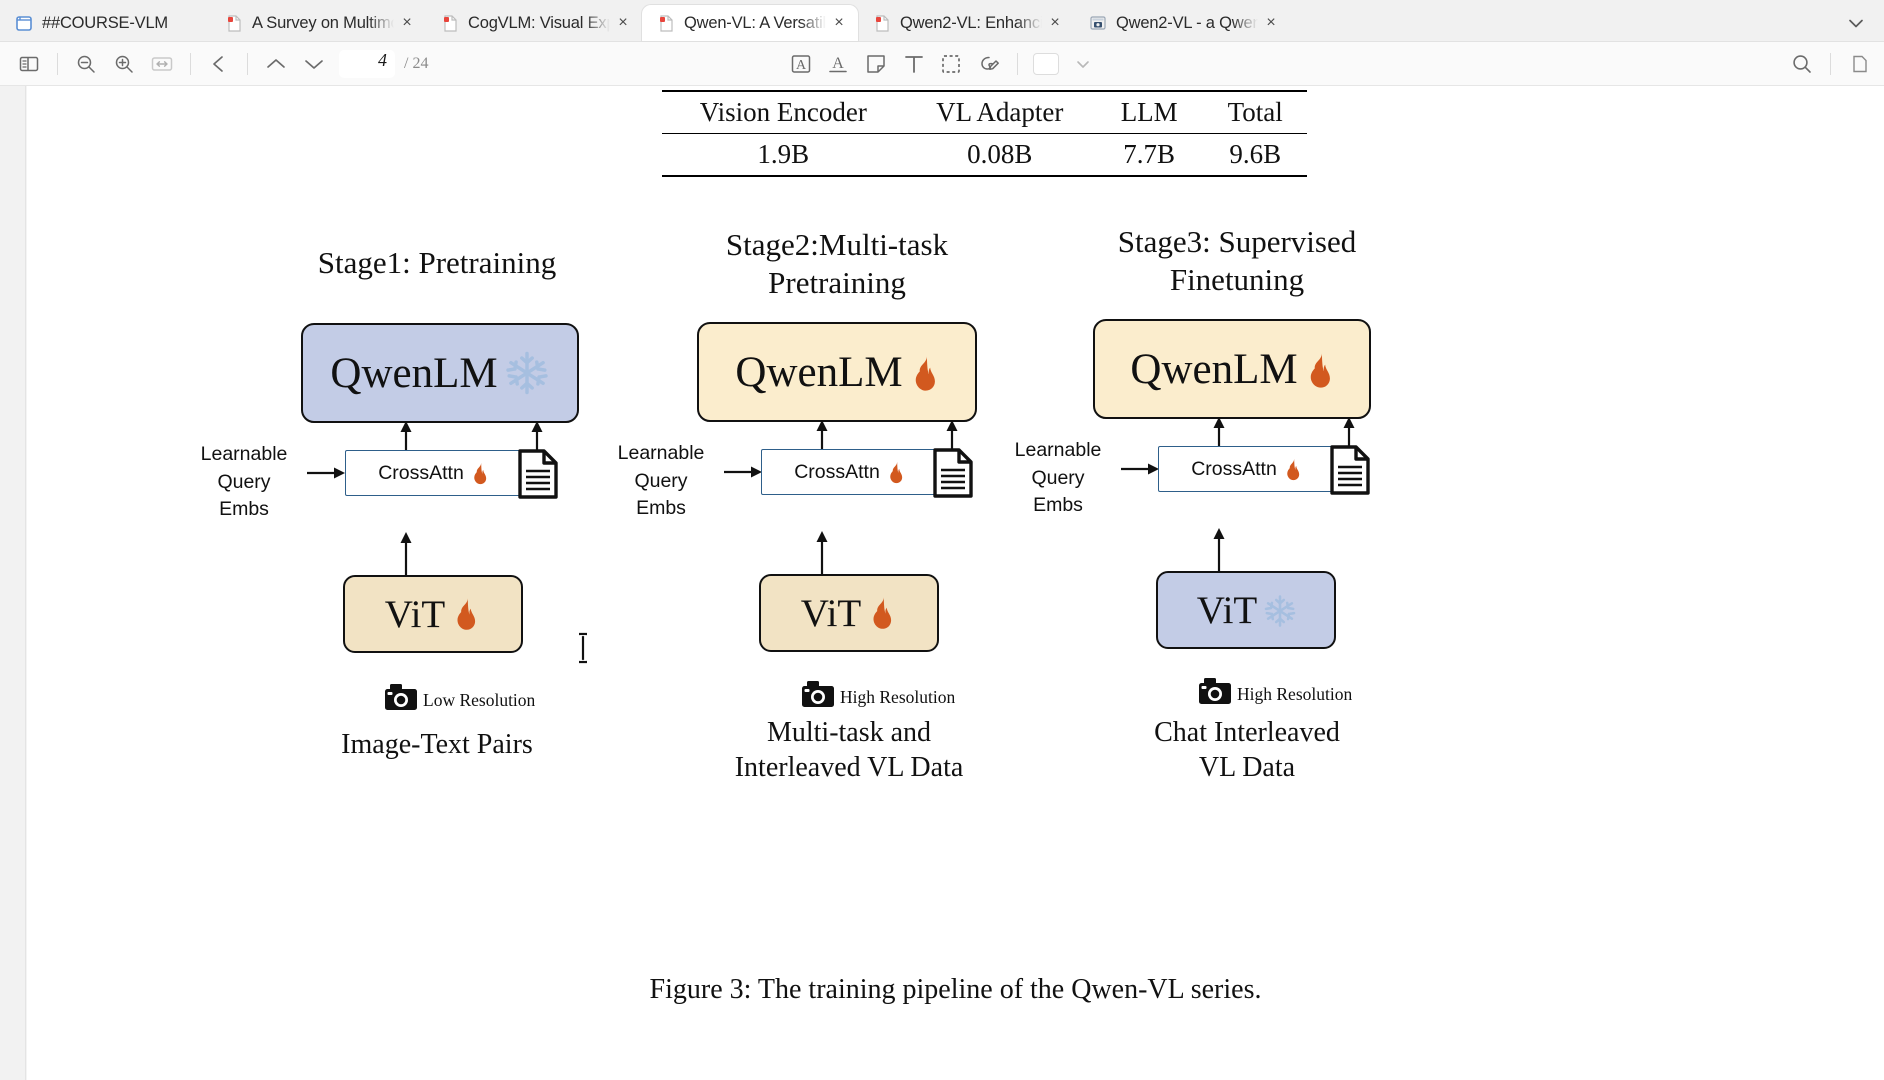  What do you see at coordinates (837, 471) in the screenshot?
I see `stage-2-crossattn-label: CrossAttn` at bounding box center [837, 471].